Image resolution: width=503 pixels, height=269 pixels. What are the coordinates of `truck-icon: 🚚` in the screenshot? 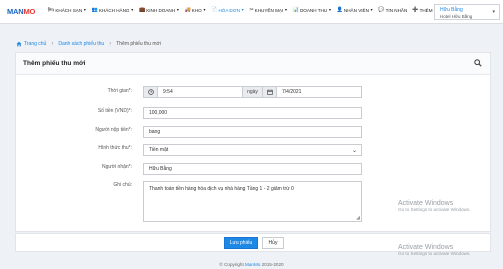 It's located at (187, 10).